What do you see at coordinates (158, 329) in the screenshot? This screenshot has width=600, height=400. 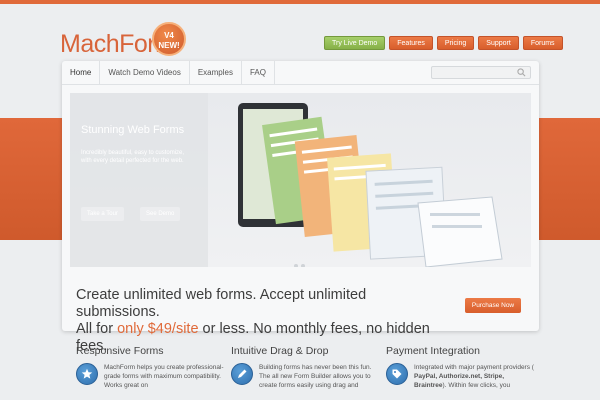 I see `price-highlight: only $49/site` at bounding box center [158, 329].